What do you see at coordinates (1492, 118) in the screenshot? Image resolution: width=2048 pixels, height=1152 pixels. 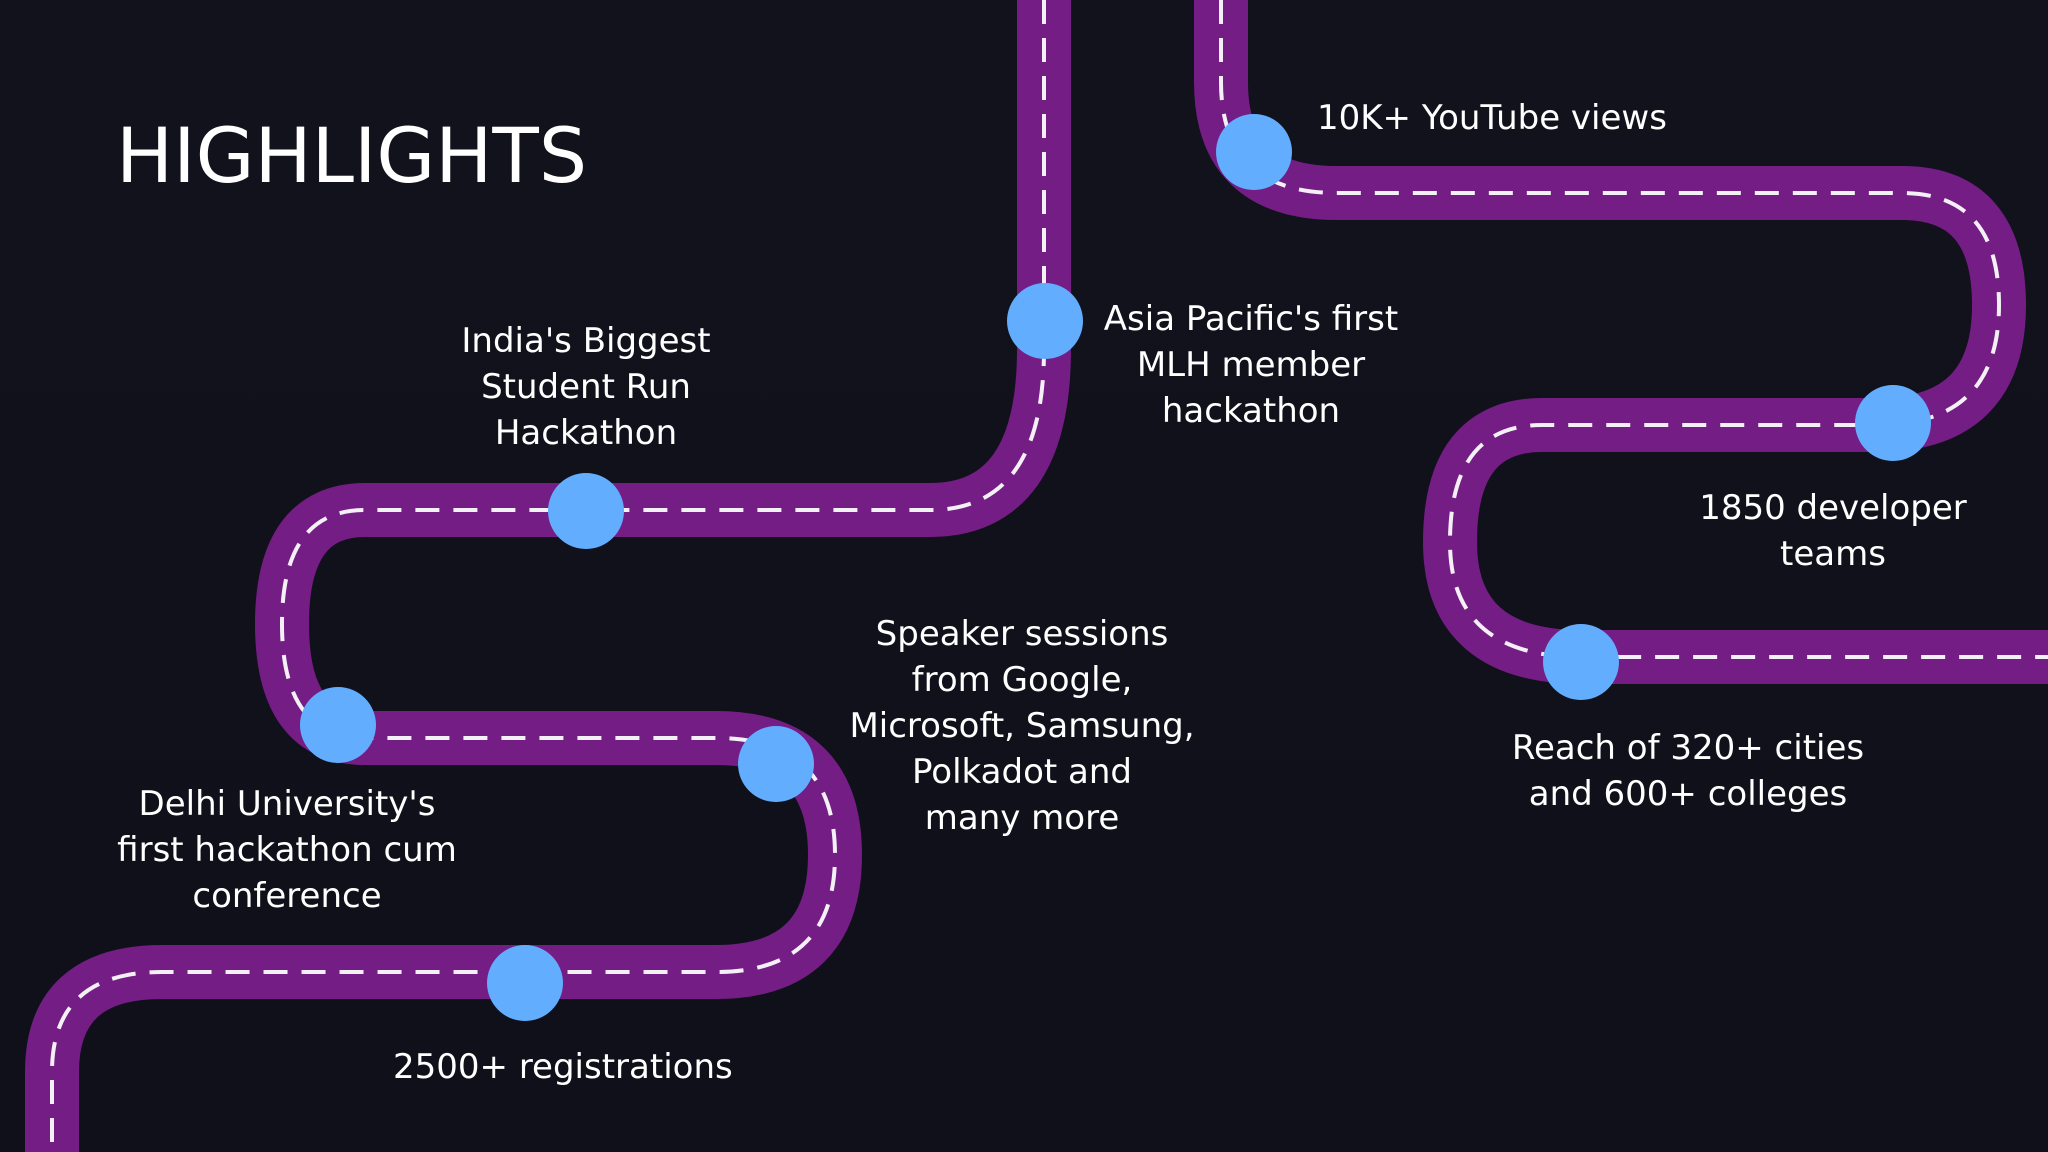 I see `milestone-youtube-label: 10K+ YouTube views` at bounding box center [1492, 118].